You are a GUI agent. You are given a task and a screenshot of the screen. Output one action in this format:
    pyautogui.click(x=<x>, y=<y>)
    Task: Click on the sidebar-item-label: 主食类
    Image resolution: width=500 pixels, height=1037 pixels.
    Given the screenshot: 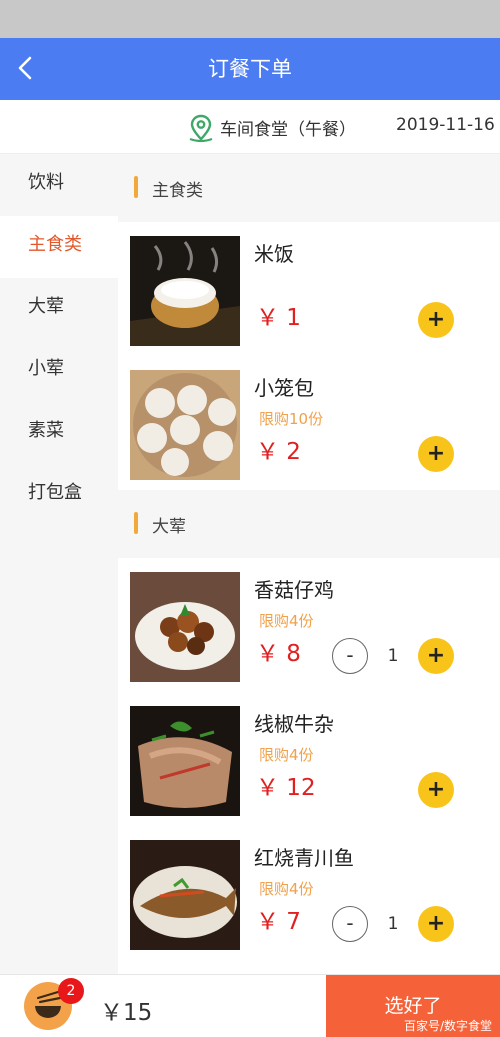 What is the action you would take?
    pyautogui.click(x=55, y=244)
    